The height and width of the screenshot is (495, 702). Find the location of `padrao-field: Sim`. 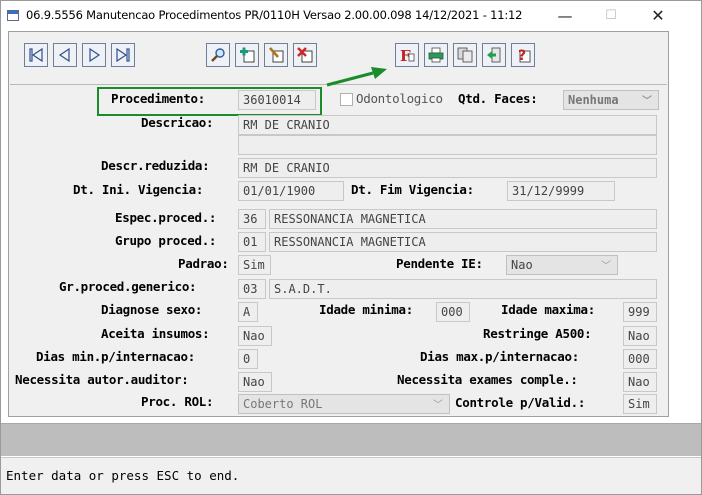

padrao-field: Sim is located at coordinates (254, 265).